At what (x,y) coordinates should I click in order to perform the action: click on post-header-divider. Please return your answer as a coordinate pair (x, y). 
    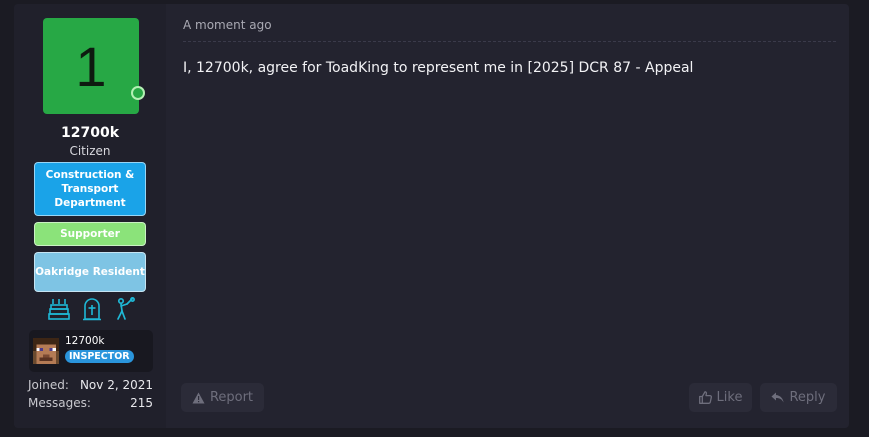
    Looking at the image, I should click on (509, 41).